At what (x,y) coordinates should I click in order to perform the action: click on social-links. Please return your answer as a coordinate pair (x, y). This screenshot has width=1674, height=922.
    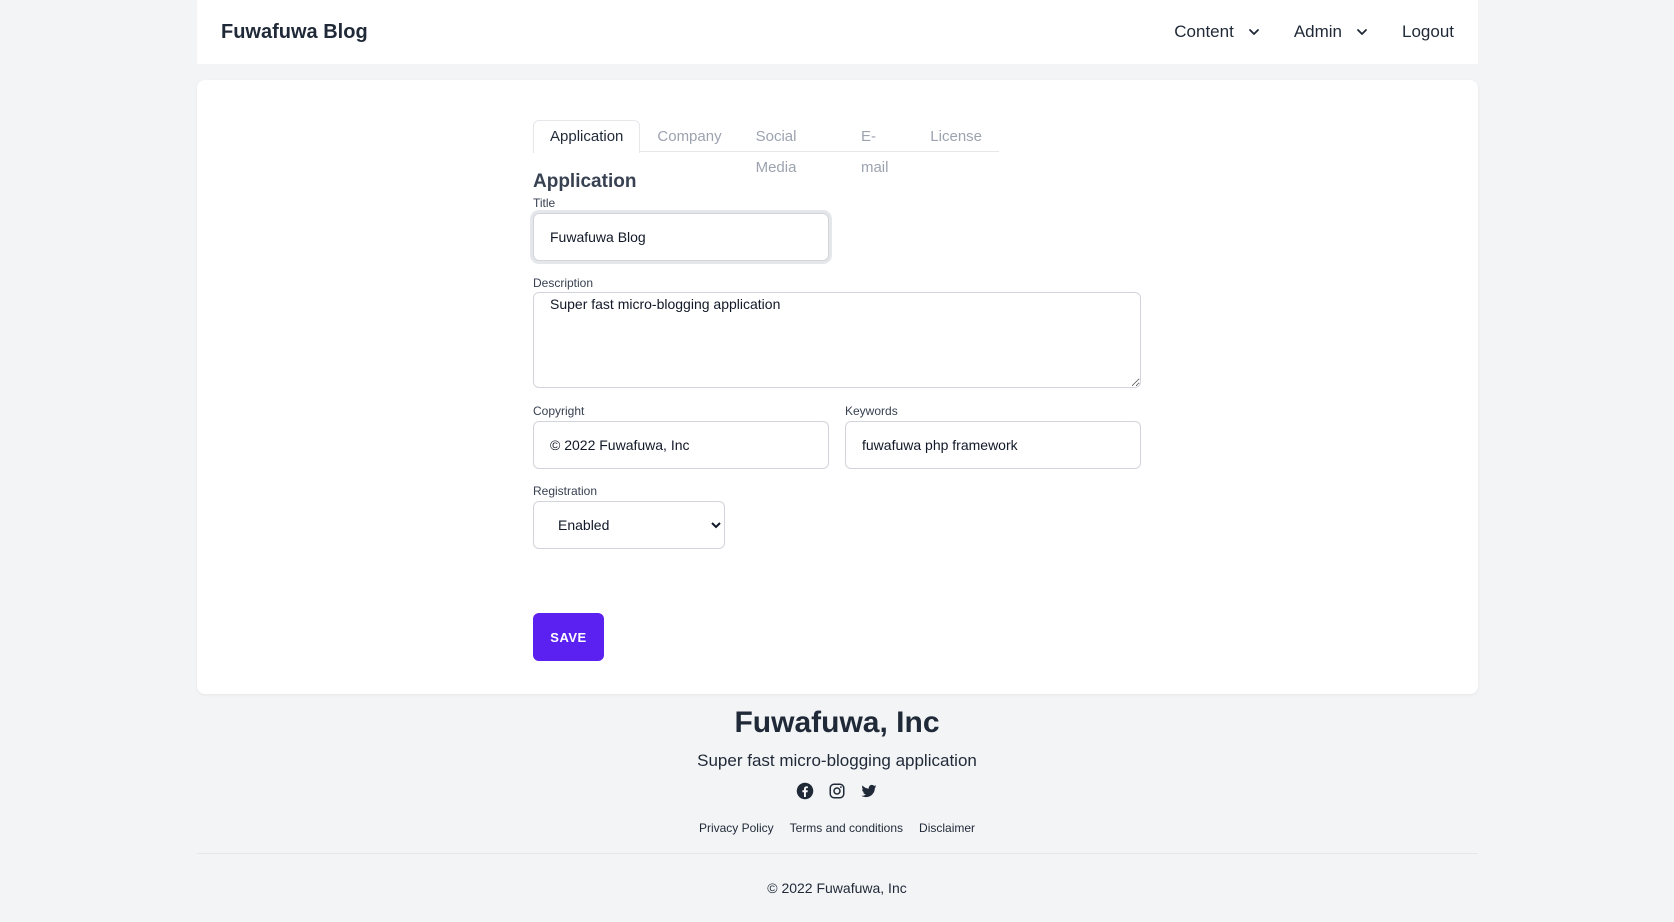
    Looking at the image, I should click on (837, 791).